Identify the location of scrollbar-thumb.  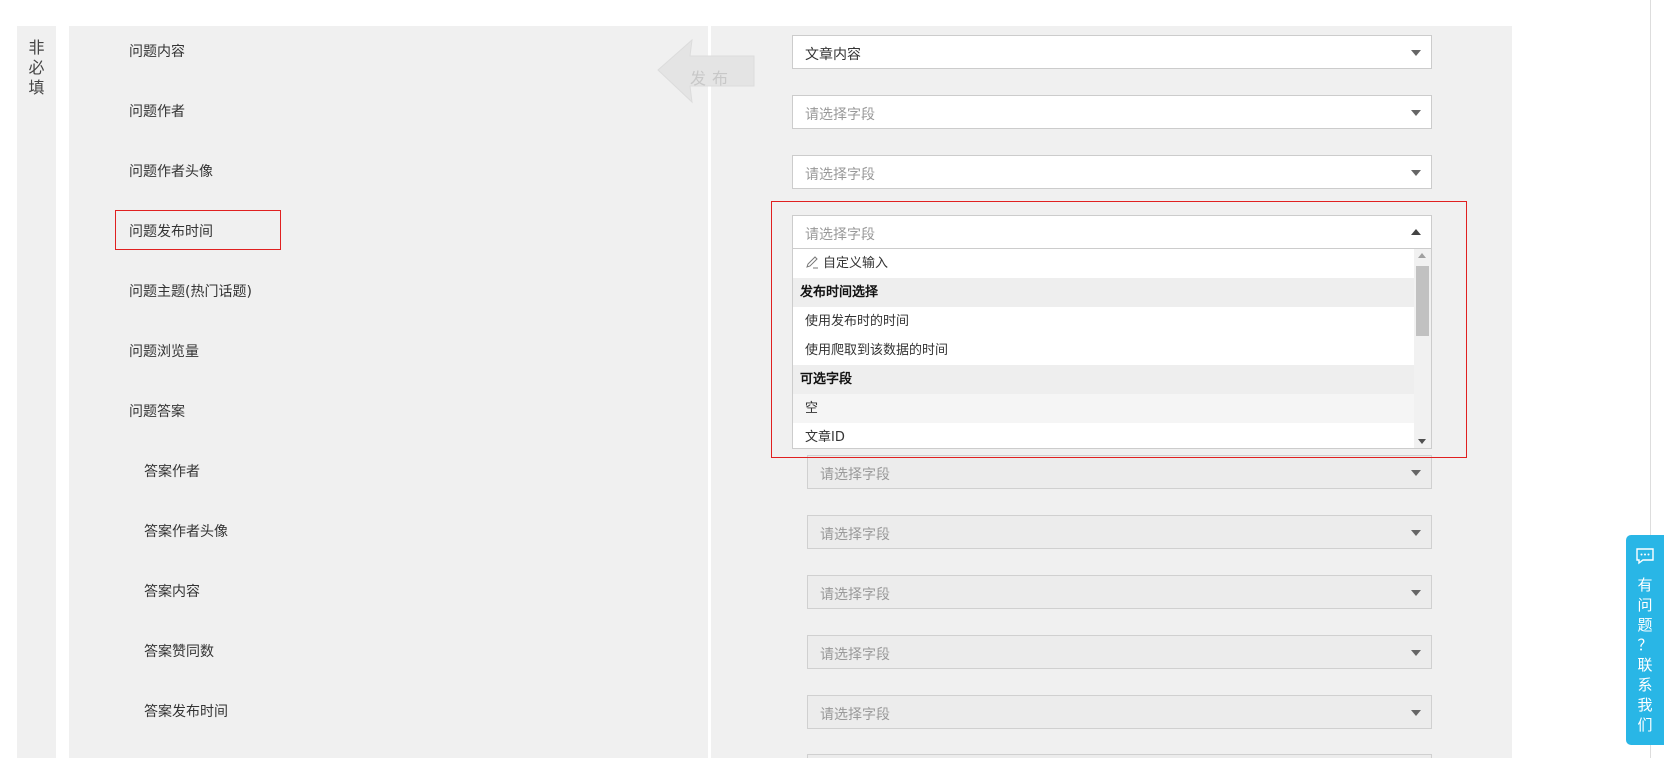
(1422, 301).